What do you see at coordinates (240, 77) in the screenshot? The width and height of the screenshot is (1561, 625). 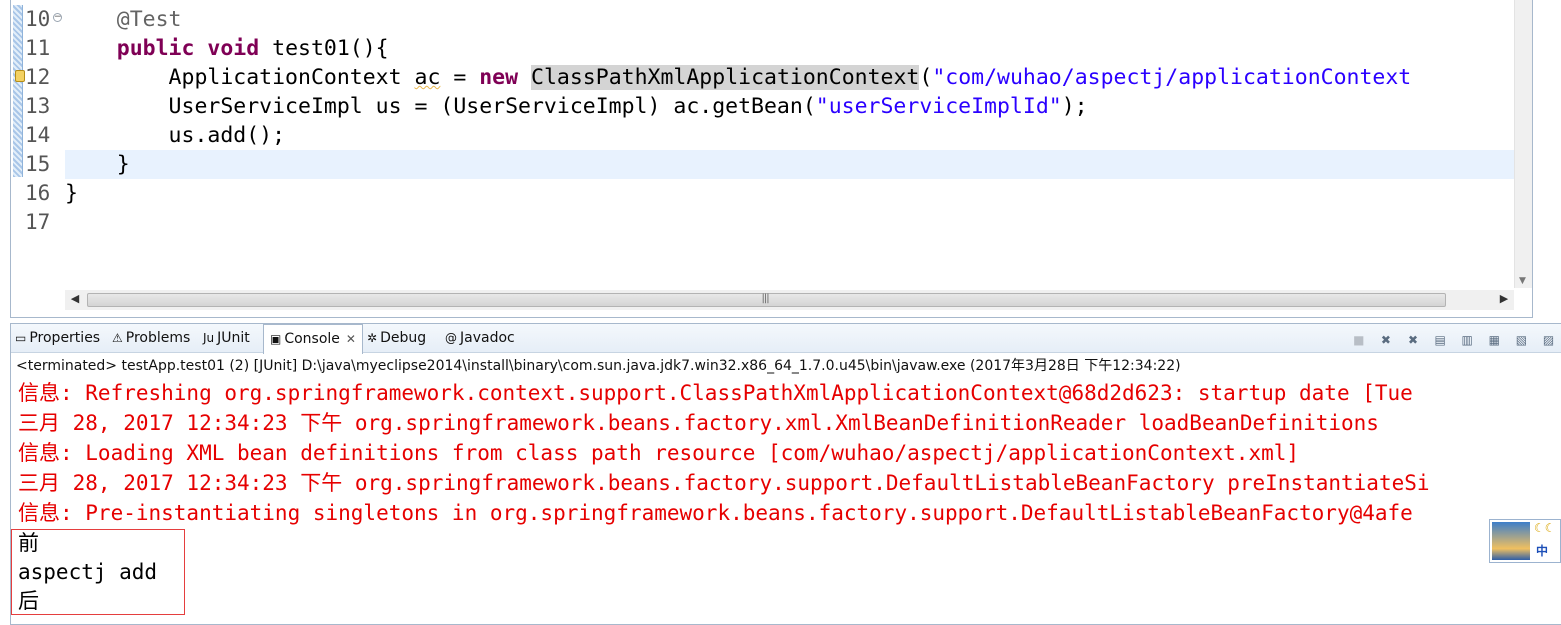 I see `code-token: ApplicationContext` at bounding box center [240, 77].